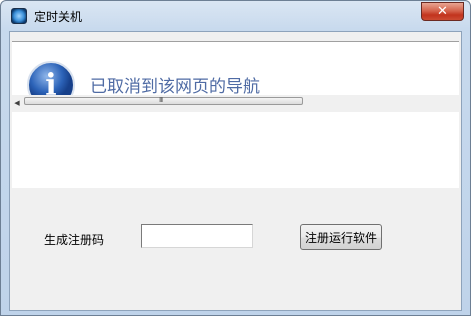 The image size is (473, 318). What do you see at coordinates (235, 16) in the screenshot?
I see `title-bar: 定时关机 ✕` at bounding box center [235, 16].